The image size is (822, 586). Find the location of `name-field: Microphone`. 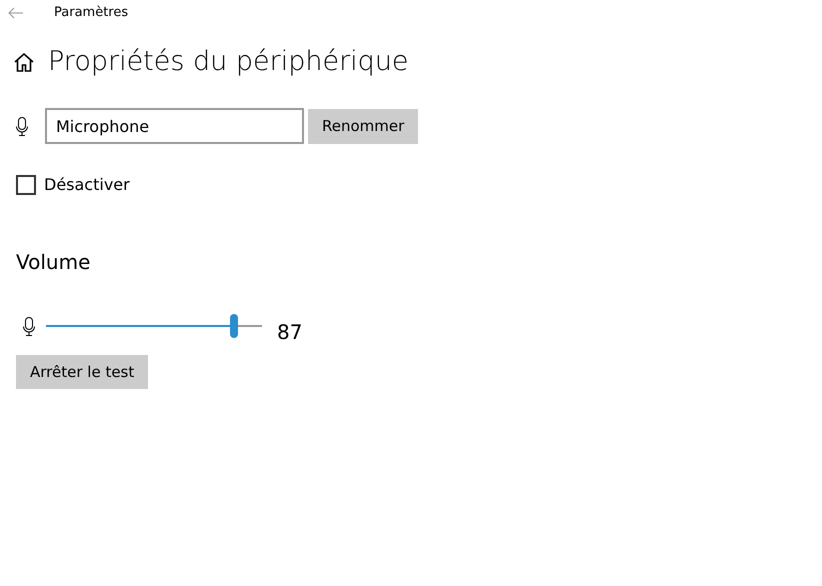

name-field: Microphone is located at coordinates (174, 126).